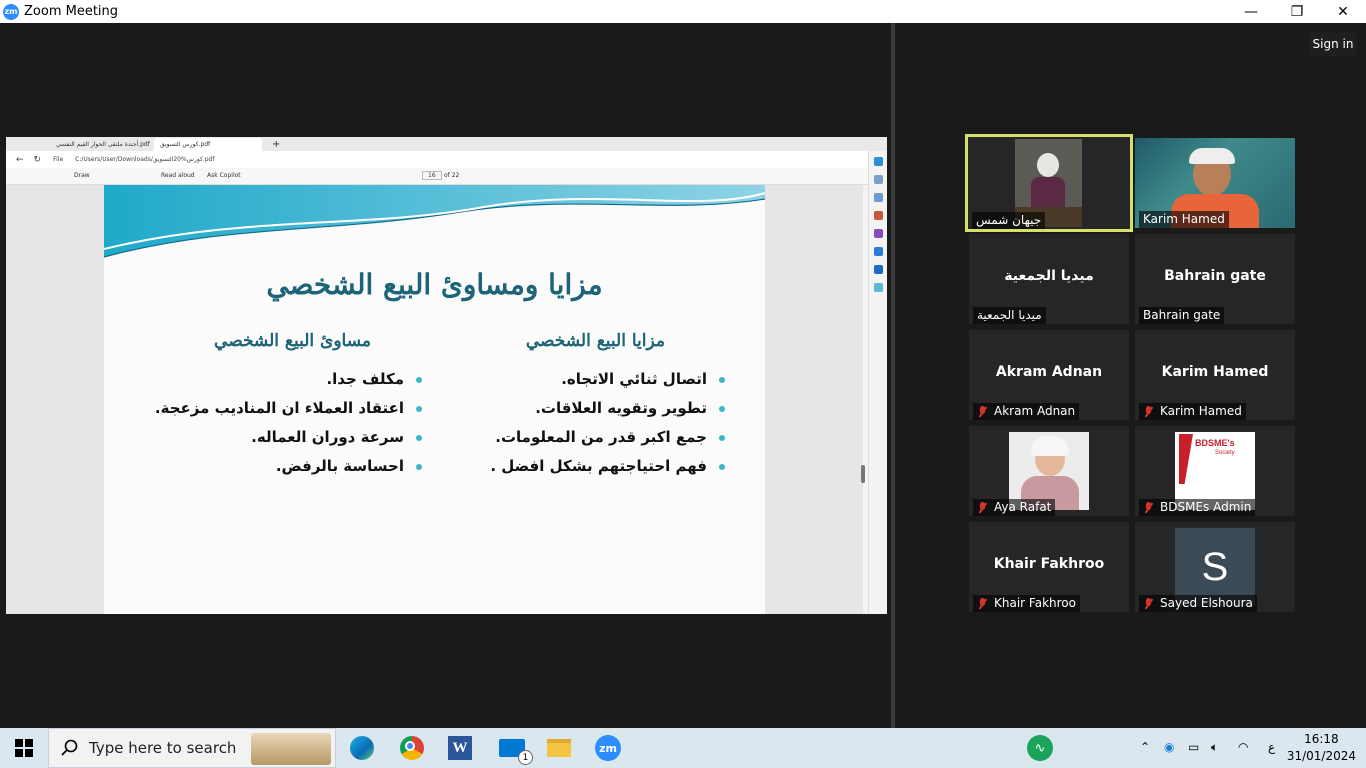  I want to click on list-item: اتصال ثنائي الاتجاه., so click(607, 379).